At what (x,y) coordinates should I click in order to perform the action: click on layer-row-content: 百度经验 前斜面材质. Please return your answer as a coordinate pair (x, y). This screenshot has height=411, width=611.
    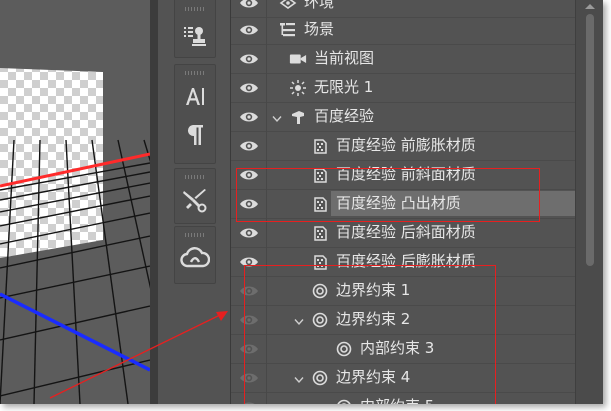
    Looking at the image, I should click on (421, 174).